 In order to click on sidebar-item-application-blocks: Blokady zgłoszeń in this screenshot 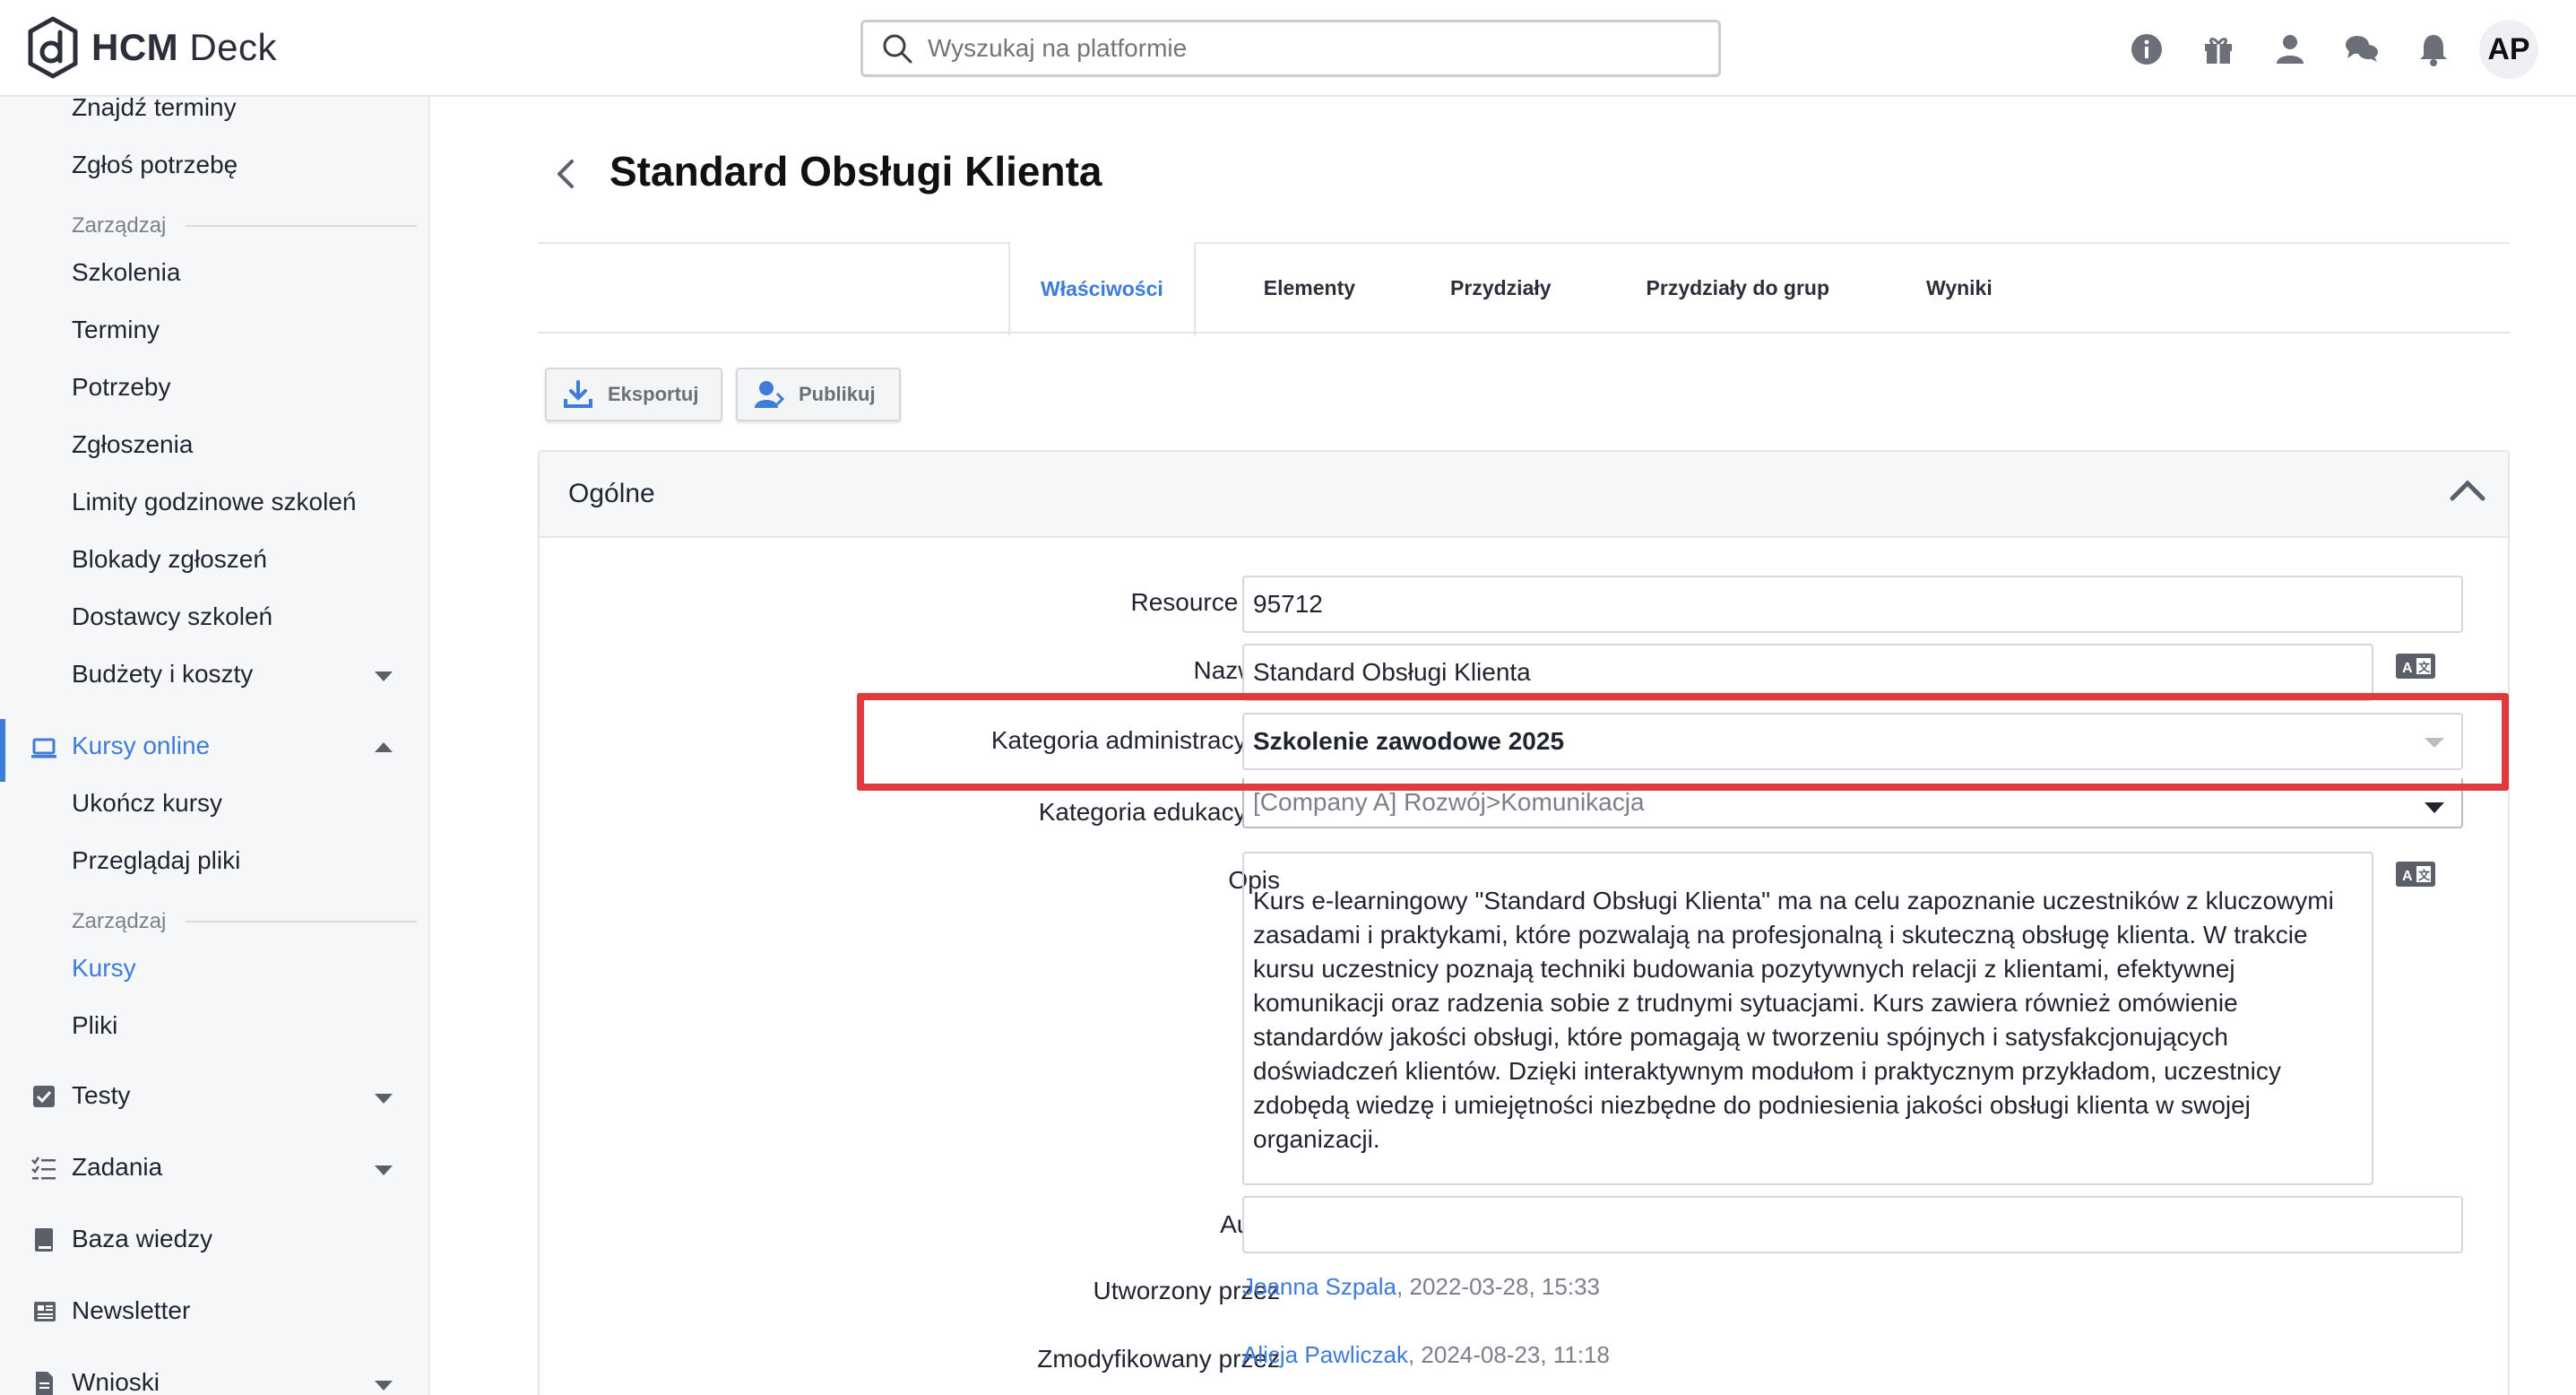, I will do `click(169, 559)`.